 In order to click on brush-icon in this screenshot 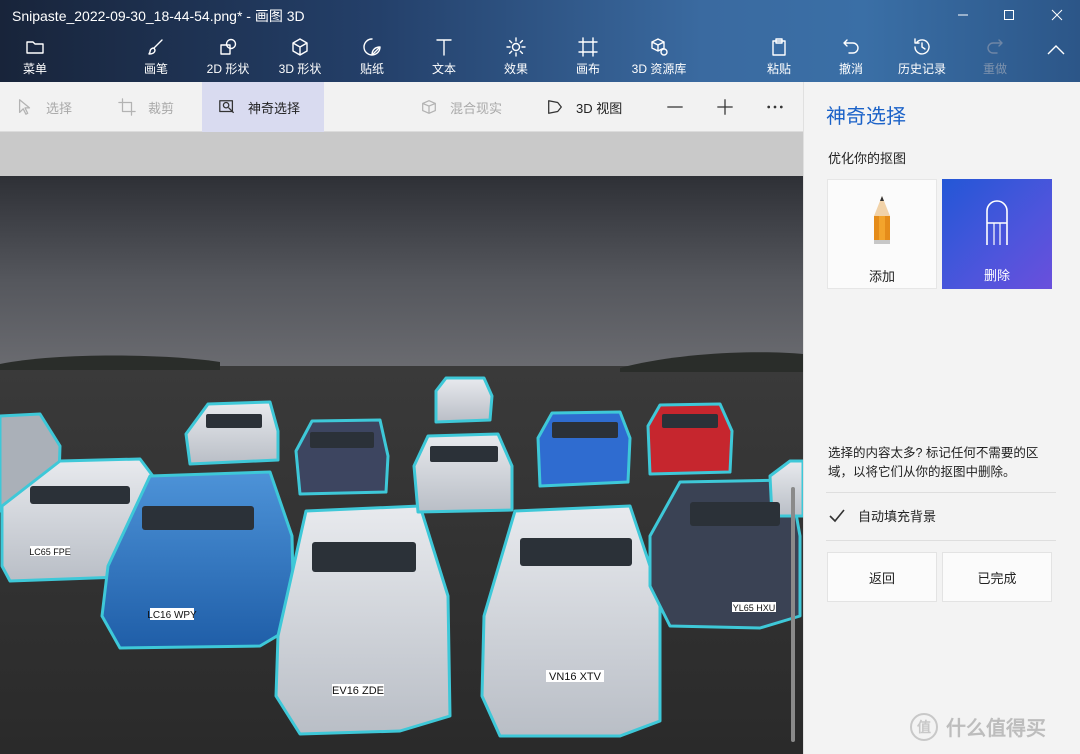, I will do `click(155, 47)`.